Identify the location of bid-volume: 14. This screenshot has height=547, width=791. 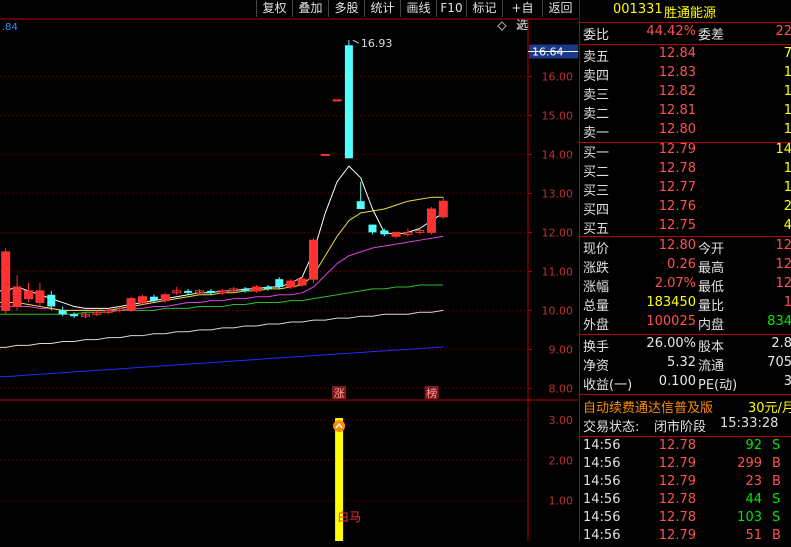
(783, 149).